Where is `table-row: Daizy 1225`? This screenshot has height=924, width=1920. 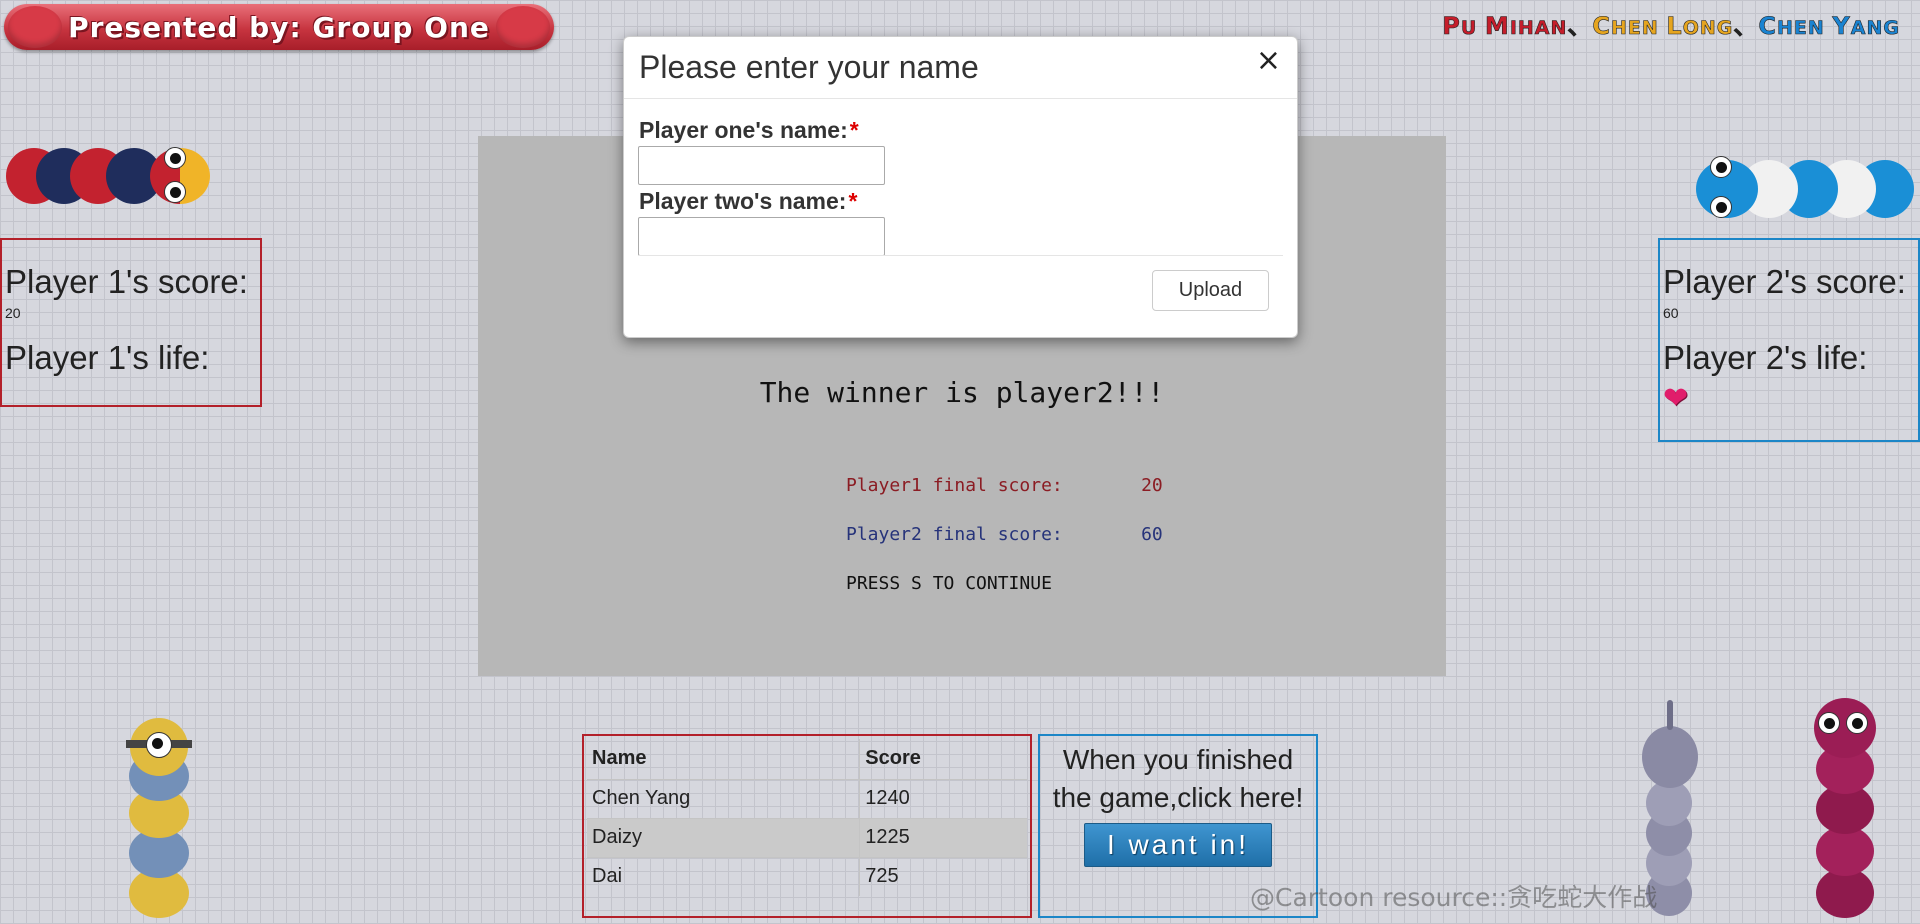 table-row: Daizy 1225 is located at coordinates (807, 837).